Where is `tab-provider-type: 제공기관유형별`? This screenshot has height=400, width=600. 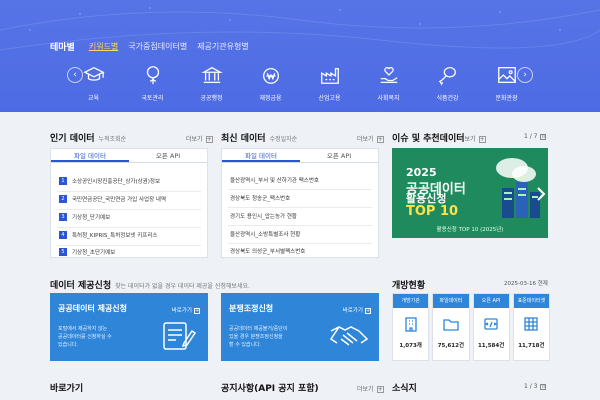
tab-provider-type: 제공기관유형별 is located at coordinates (223, 46).